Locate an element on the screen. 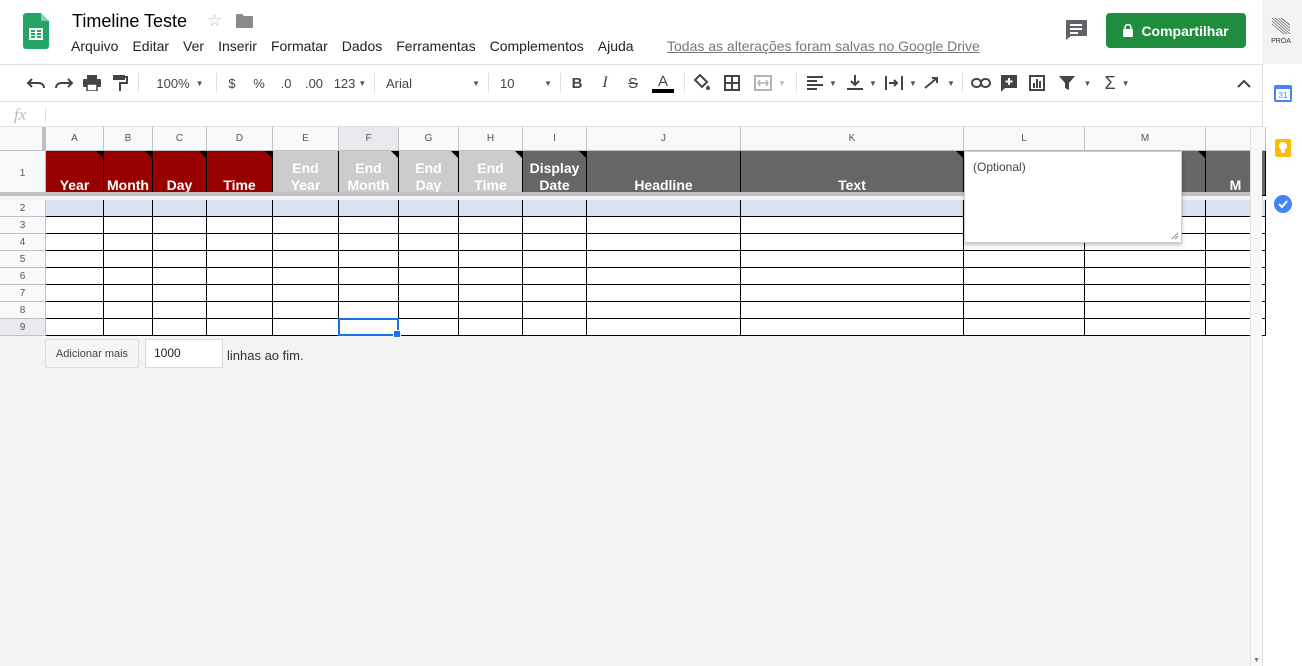 This screenshot has height=666, width=1302. menu-inserir: Inserir is located at coordinates (237, 46).